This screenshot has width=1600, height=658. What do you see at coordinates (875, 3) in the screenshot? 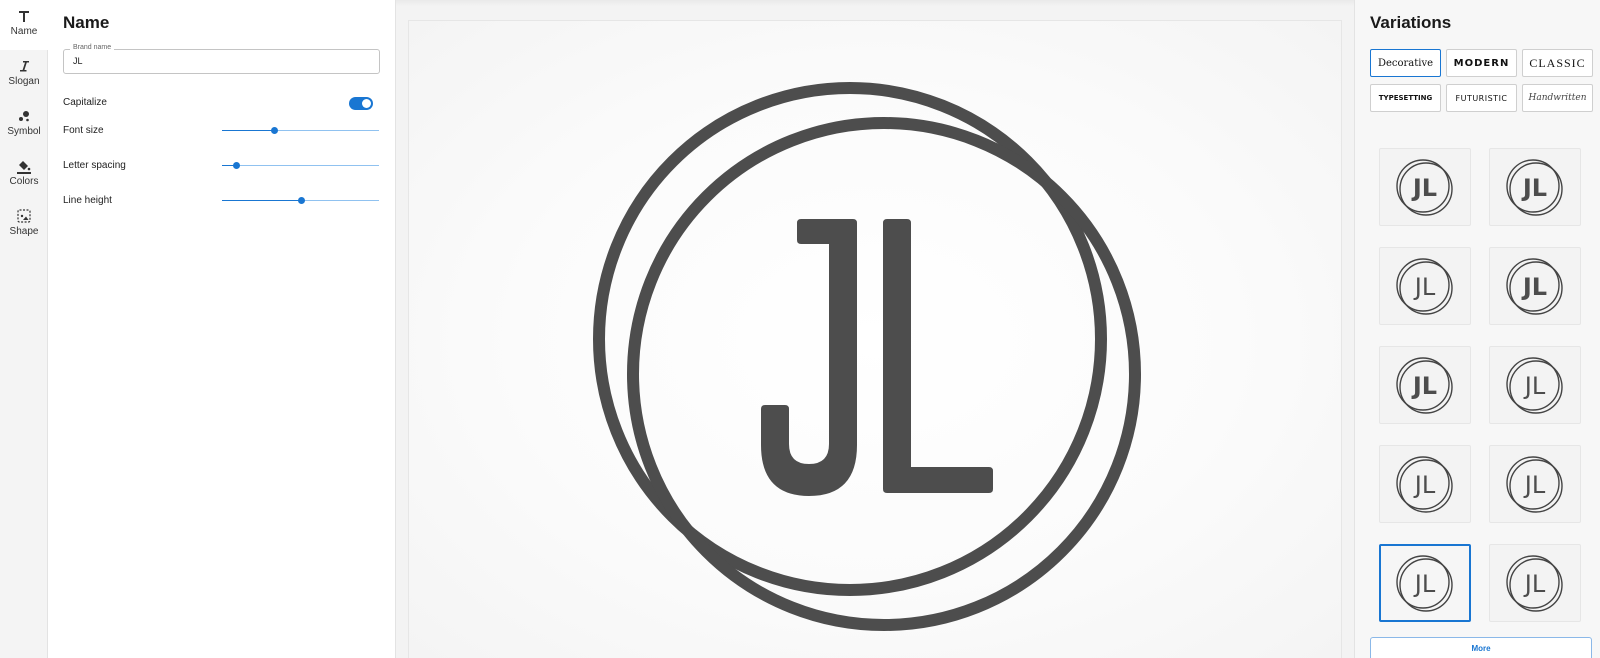
I see `canvas-top-shadow` at bounding box center [875, 3].